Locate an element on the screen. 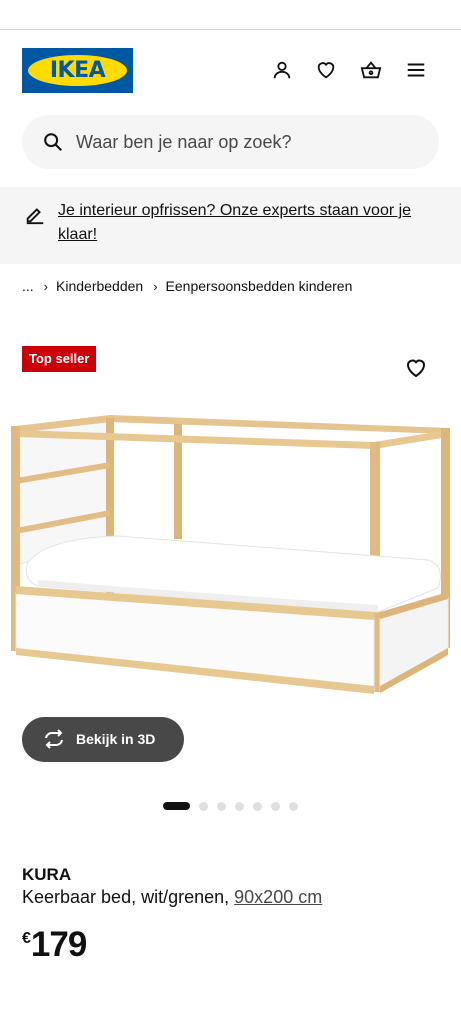 The image size is (461, 1024). product-name: KURA is located at coordinates (47, 874).